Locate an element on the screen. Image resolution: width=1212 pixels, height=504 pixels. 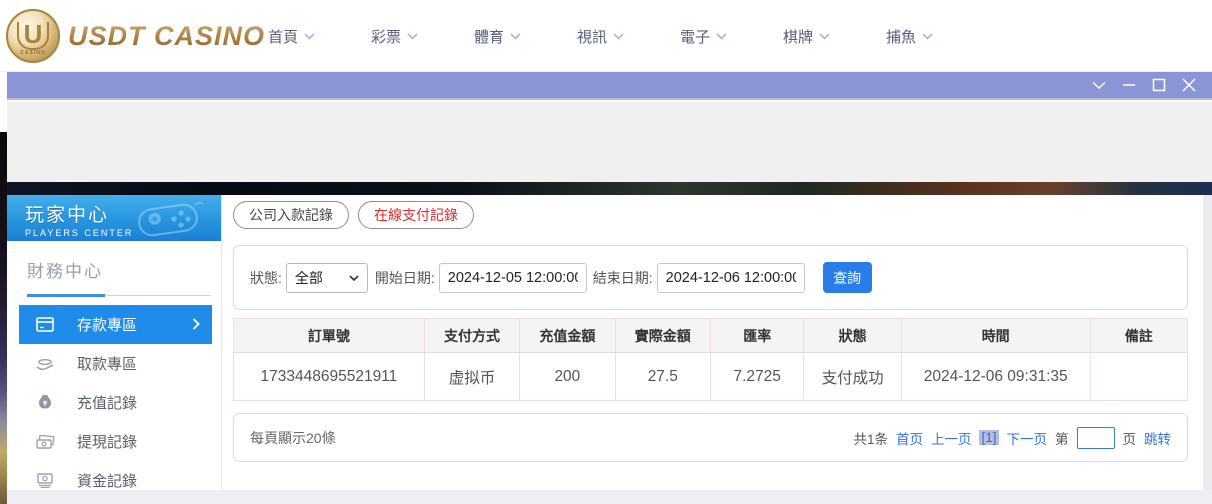
col-remark: 備註 is located at coordinates (1138, 335).